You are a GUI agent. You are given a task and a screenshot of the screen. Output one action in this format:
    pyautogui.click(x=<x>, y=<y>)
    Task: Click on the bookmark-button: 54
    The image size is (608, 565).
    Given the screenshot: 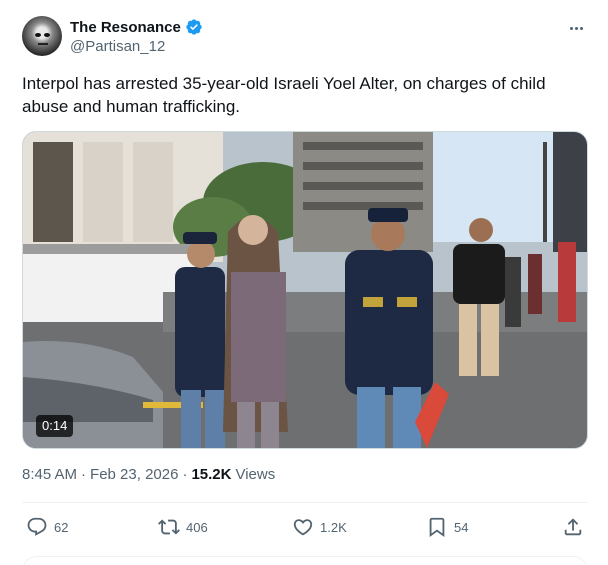 What is the action you would take?
    pyautogui.click(x=447, y=527)
    